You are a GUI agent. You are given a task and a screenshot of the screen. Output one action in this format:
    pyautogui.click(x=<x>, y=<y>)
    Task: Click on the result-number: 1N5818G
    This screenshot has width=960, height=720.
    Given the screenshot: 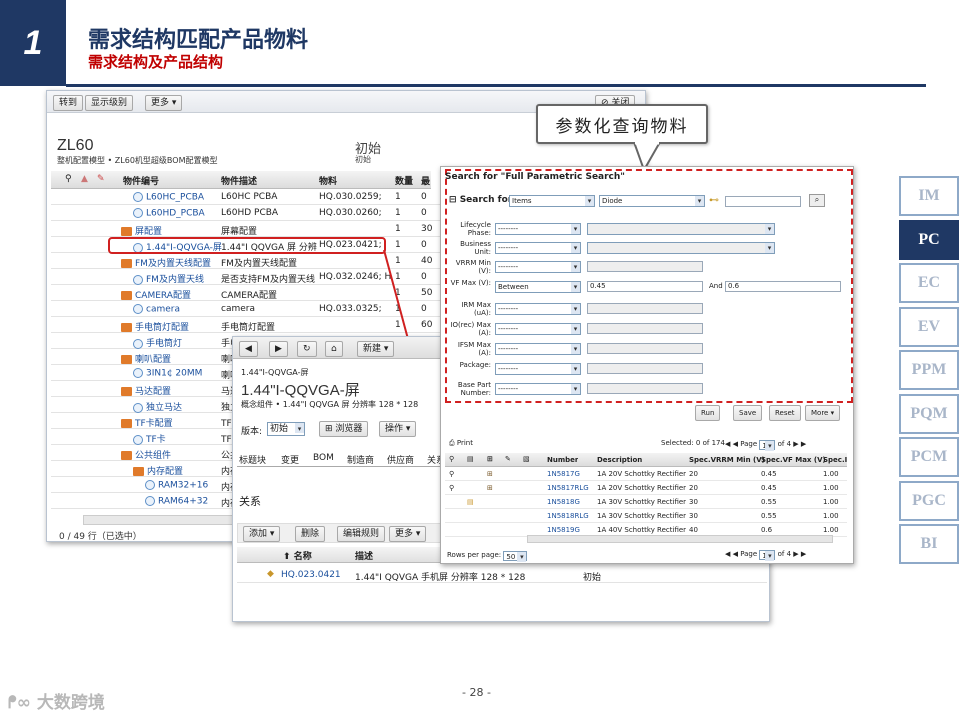 What is the action you would take?
    pyautogui.click(x=563, y=502)
    